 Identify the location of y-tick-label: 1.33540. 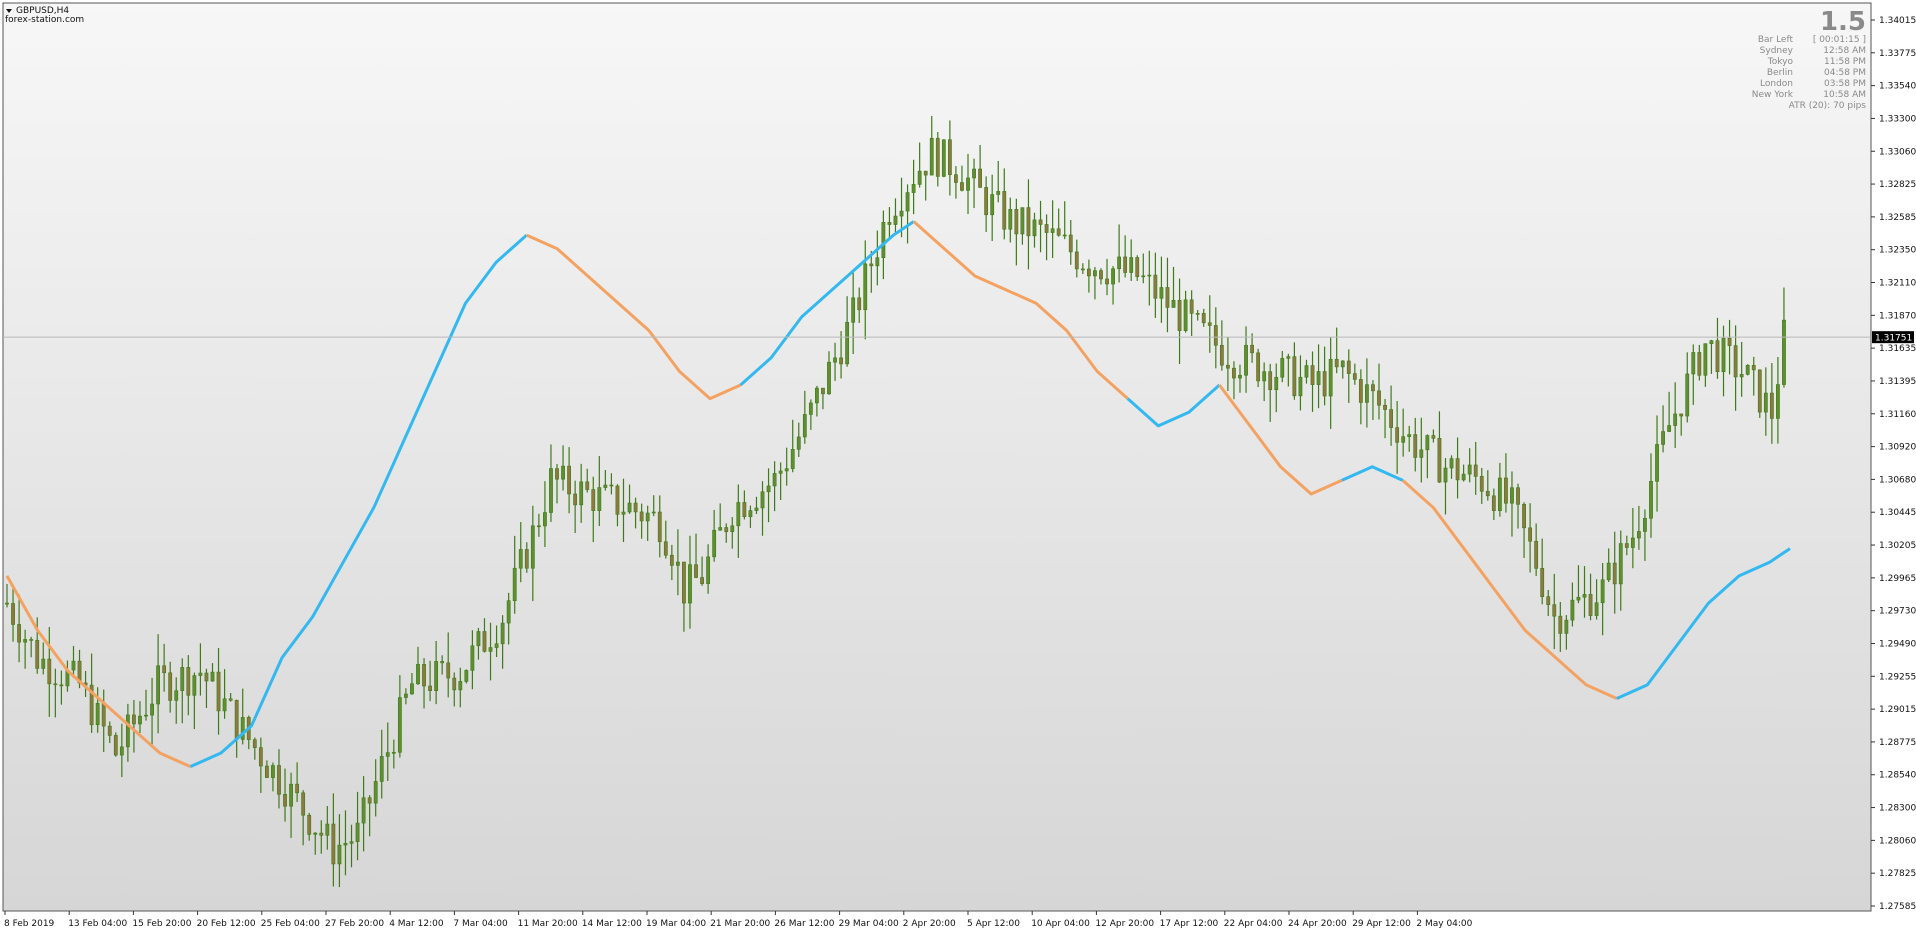
(1897, 87).